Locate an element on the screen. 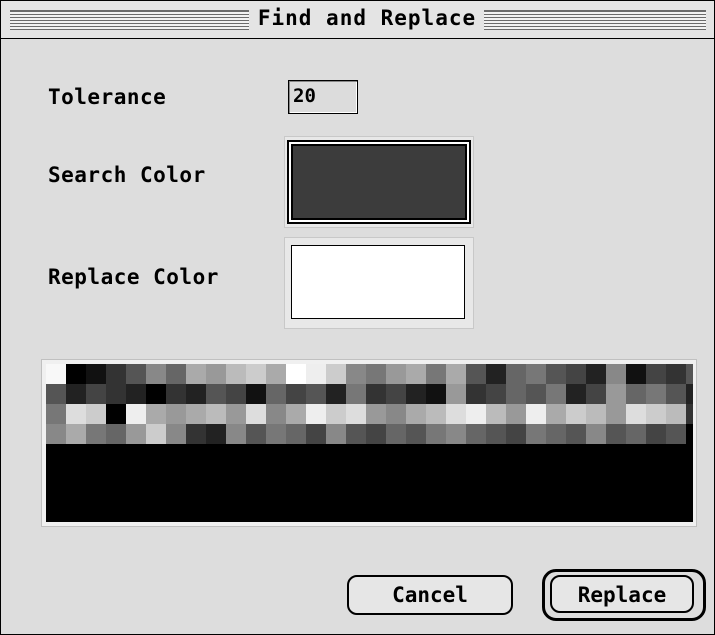  replace-button: Replace is located at coordinates (622, 594).